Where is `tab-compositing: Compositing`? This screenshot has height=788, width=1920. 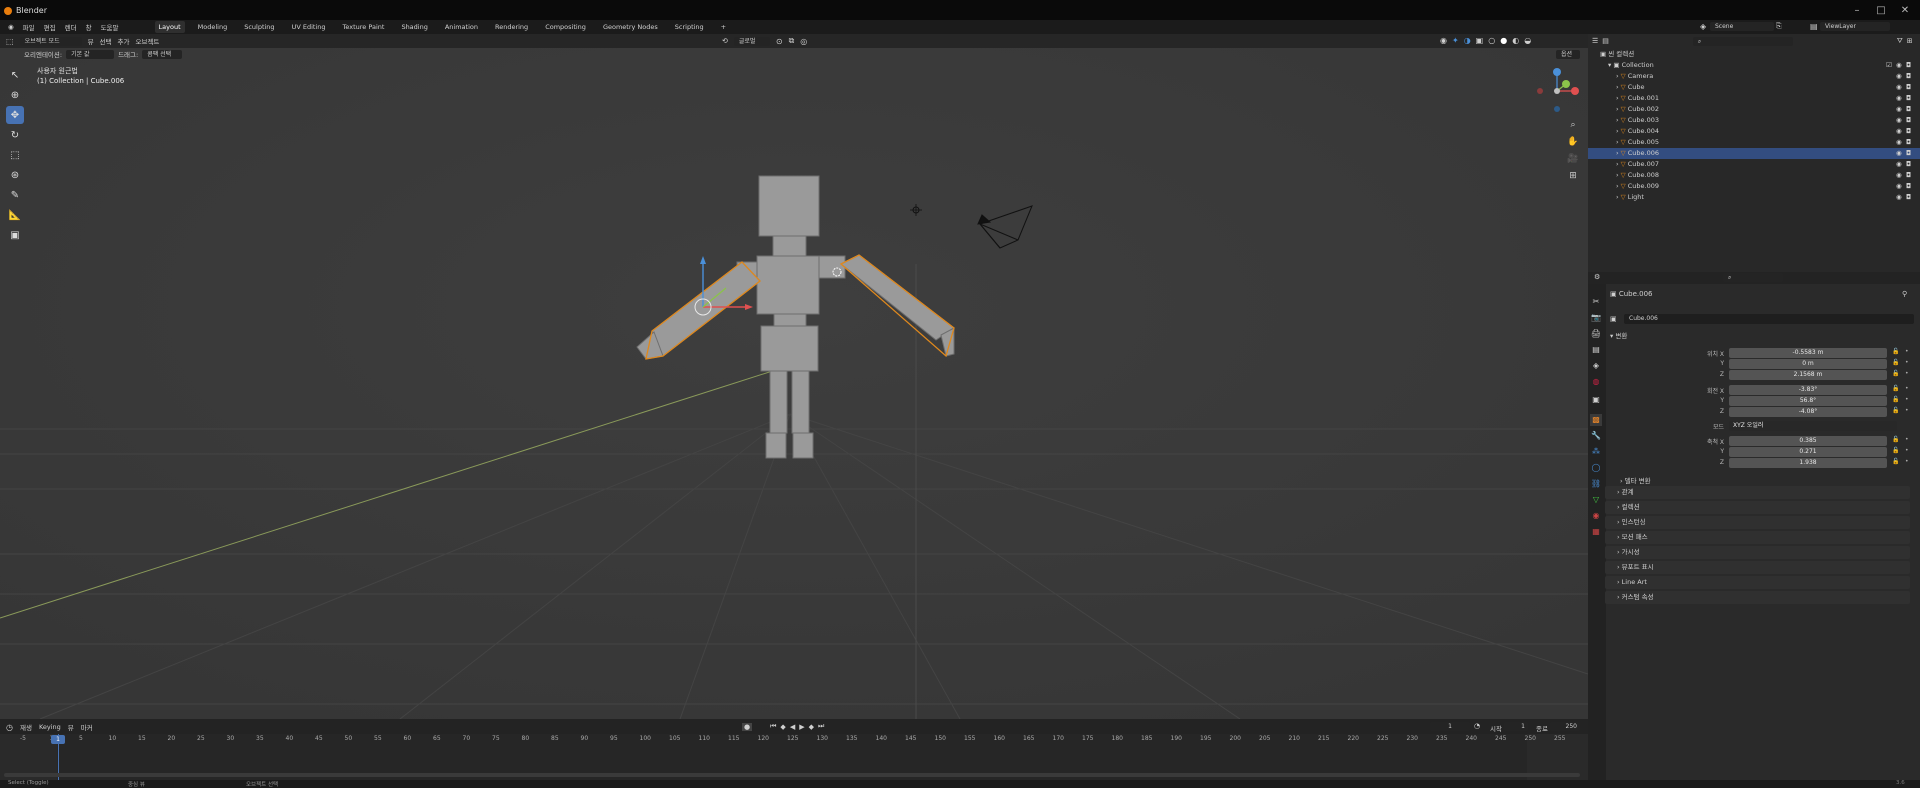
tab-compositing: Compositing is located at coordinates (565, 27).